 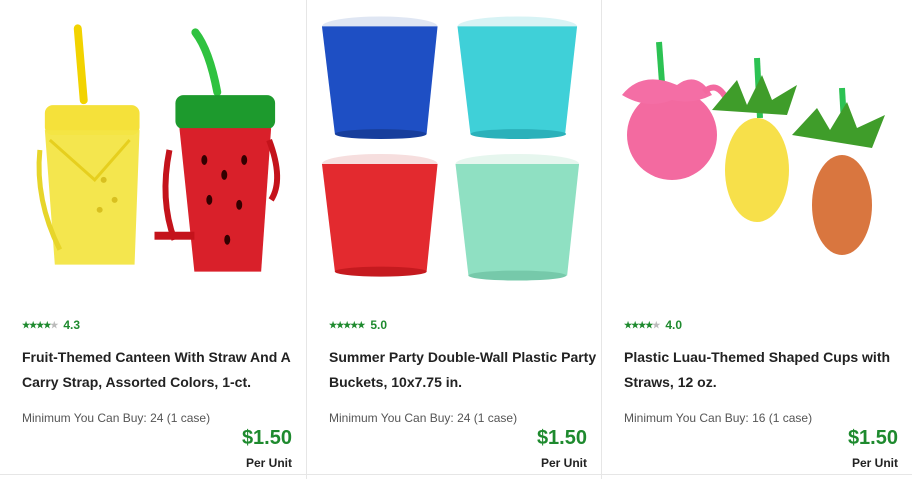 What do you see at coordinates (753, 148) in the screenshot?
I see `luau-cups-illustration` at bounding box center [753, 148].